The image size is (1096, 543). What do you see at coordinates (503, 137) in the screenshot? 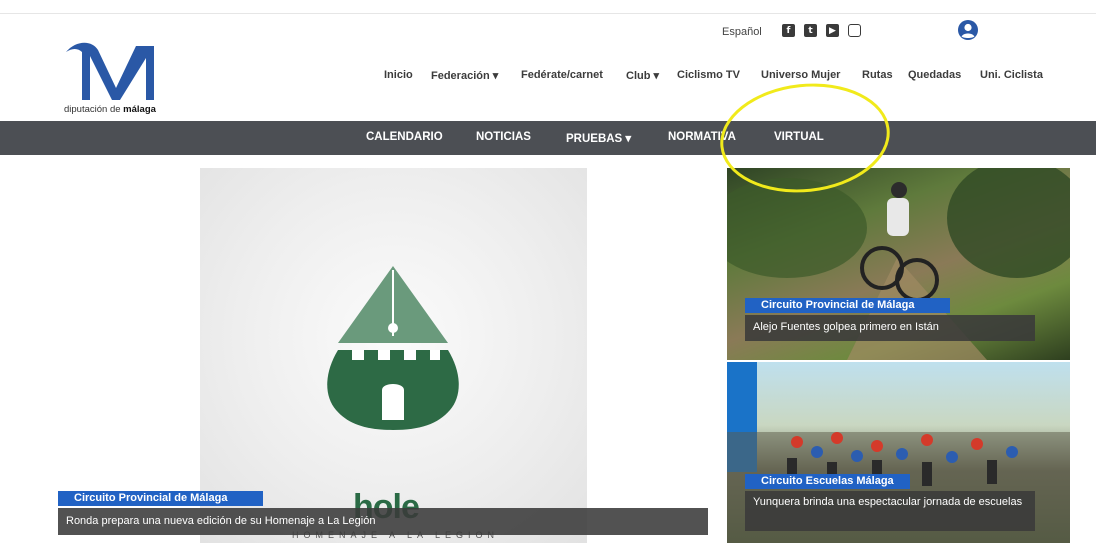
I see `menu-noticias: NOTICIAS` at bounding box center [503, 137].